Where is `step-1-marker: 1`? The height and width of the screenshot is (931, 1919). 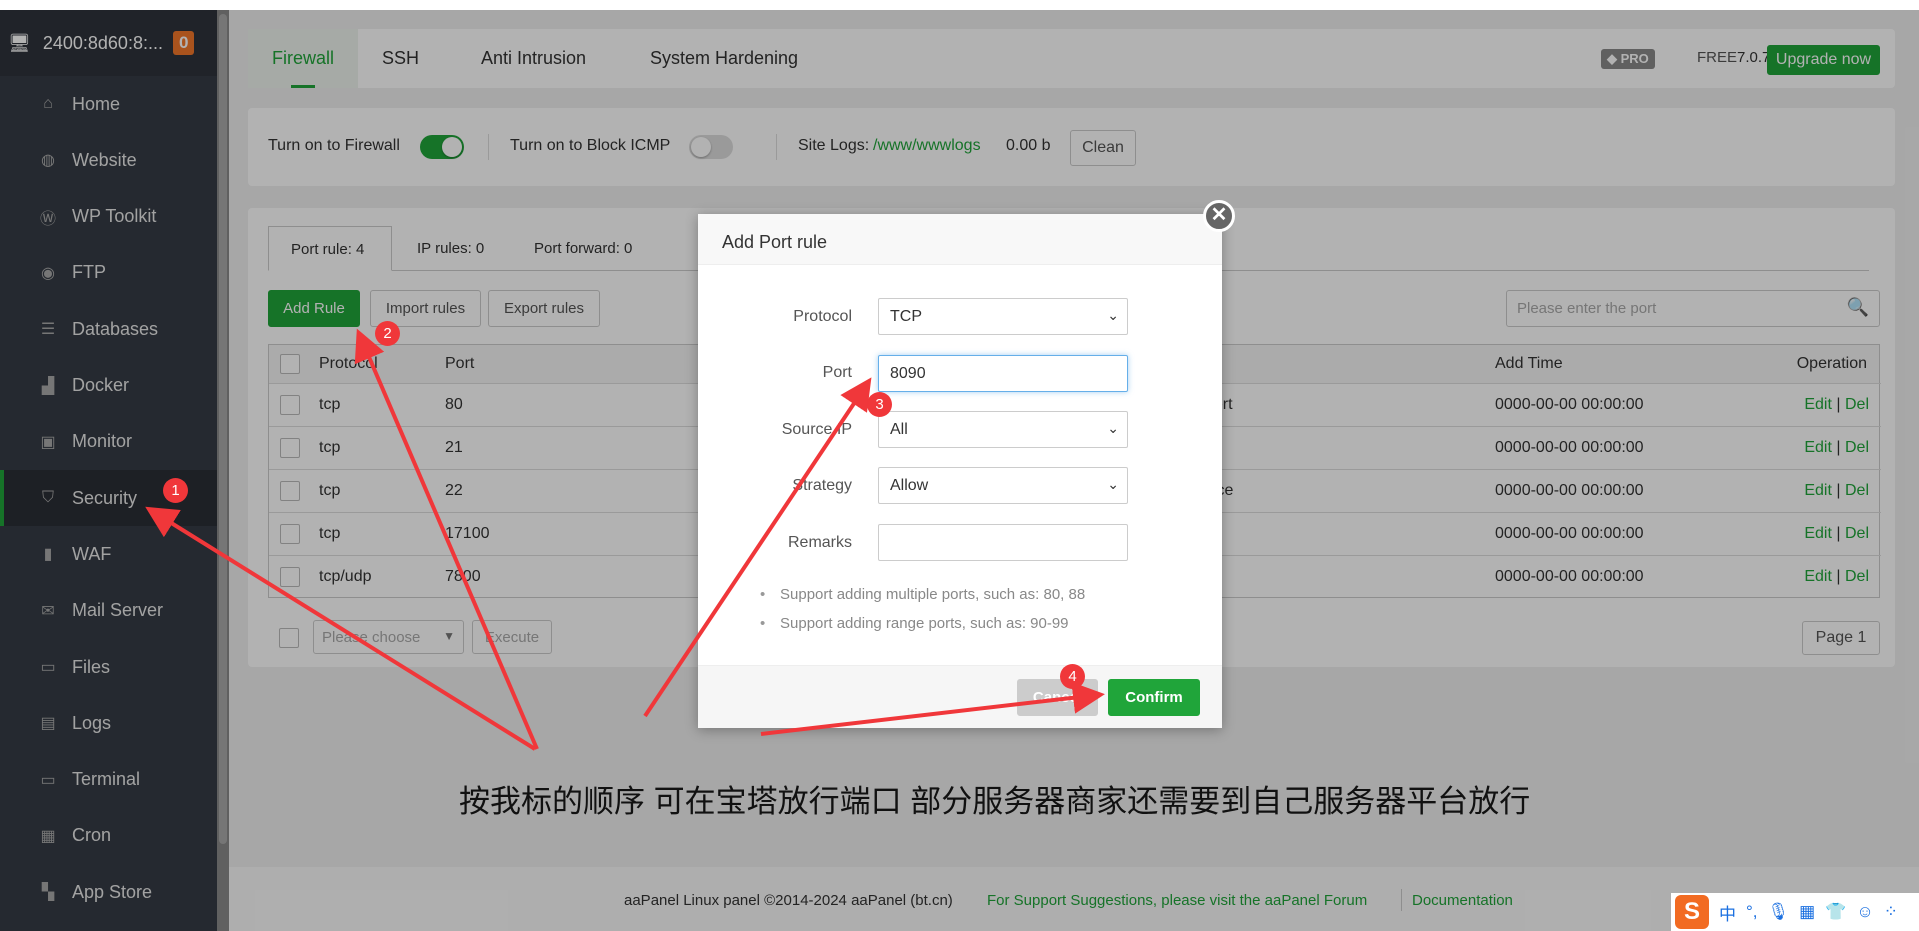
step-1-marker: 1 is located at coordinates (175, 490).